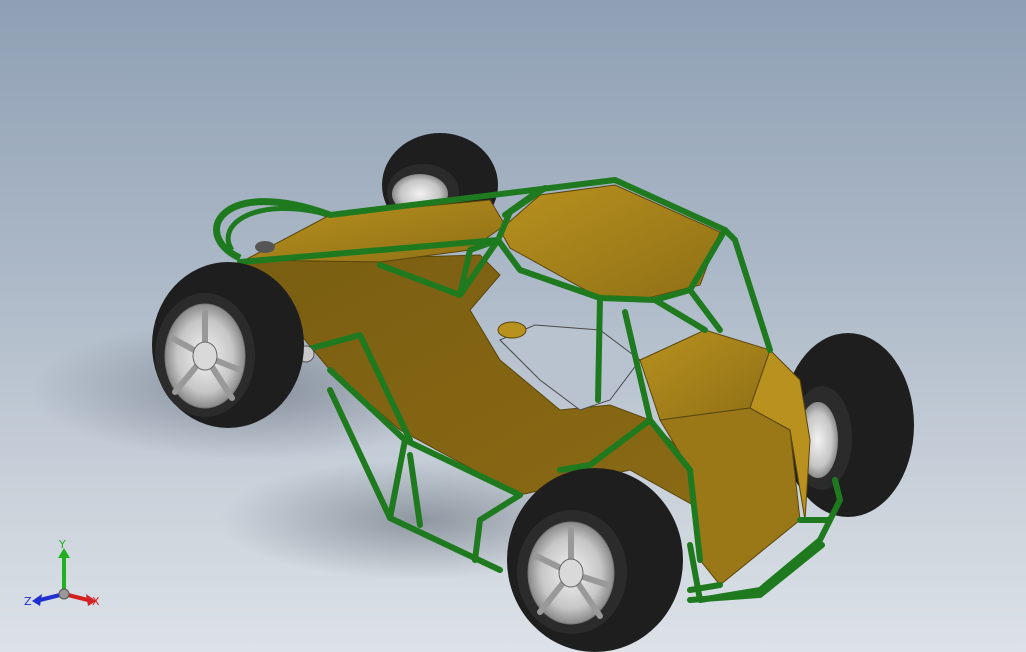  I want to click on view-triad: Y X Z, so click(67, 576).